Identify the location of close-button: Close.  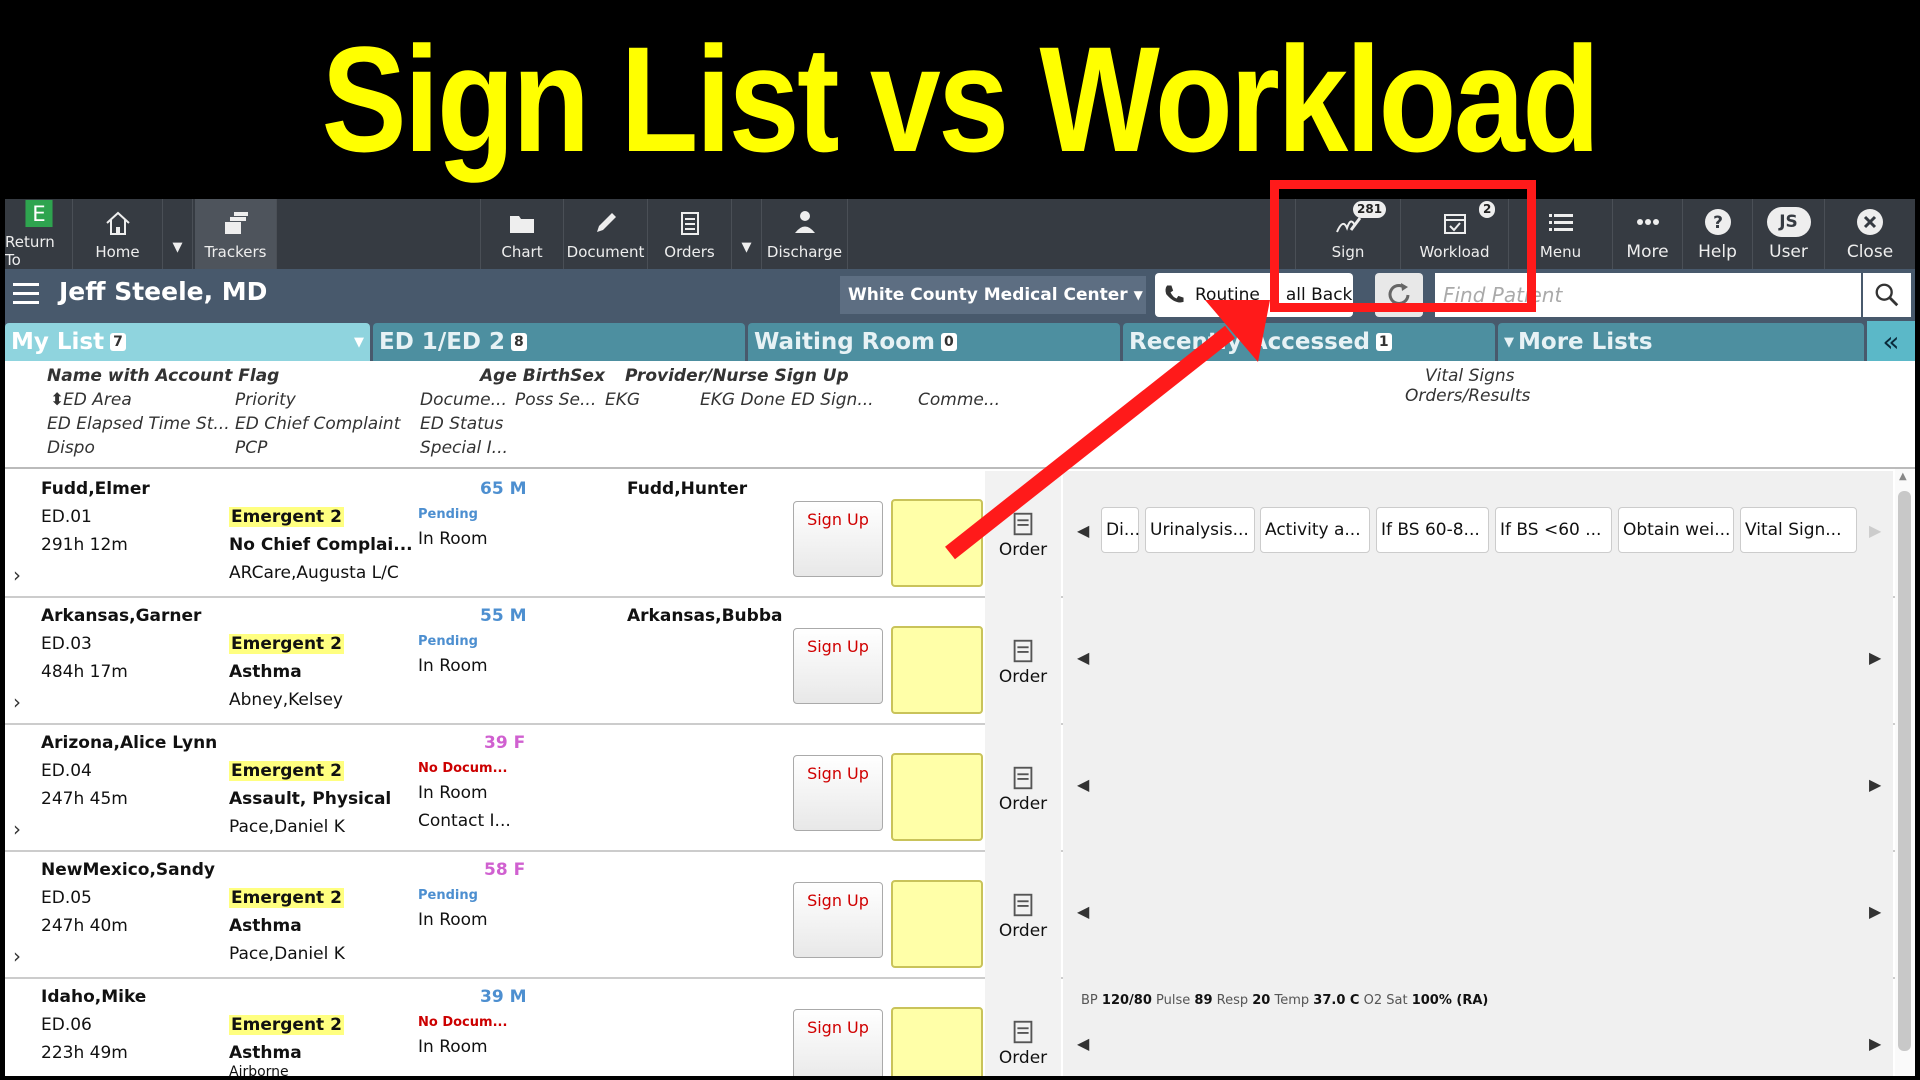
(1870, 234).